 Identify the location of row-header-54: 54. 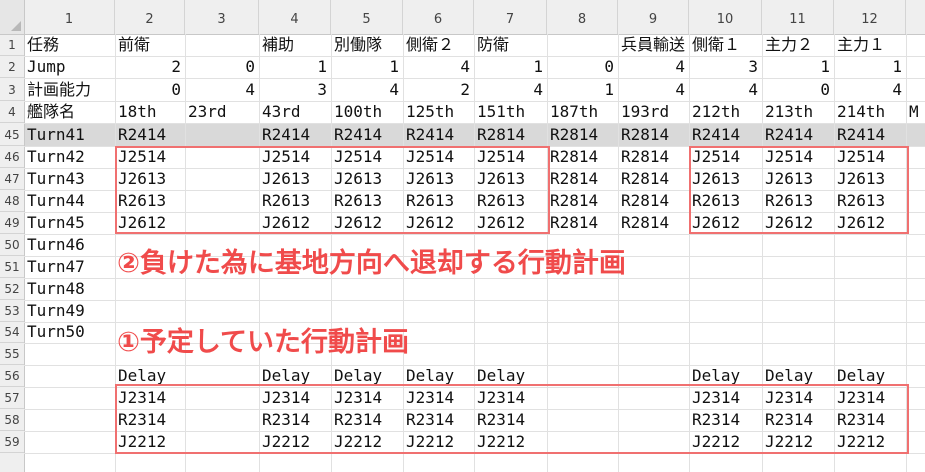
(12, 332).